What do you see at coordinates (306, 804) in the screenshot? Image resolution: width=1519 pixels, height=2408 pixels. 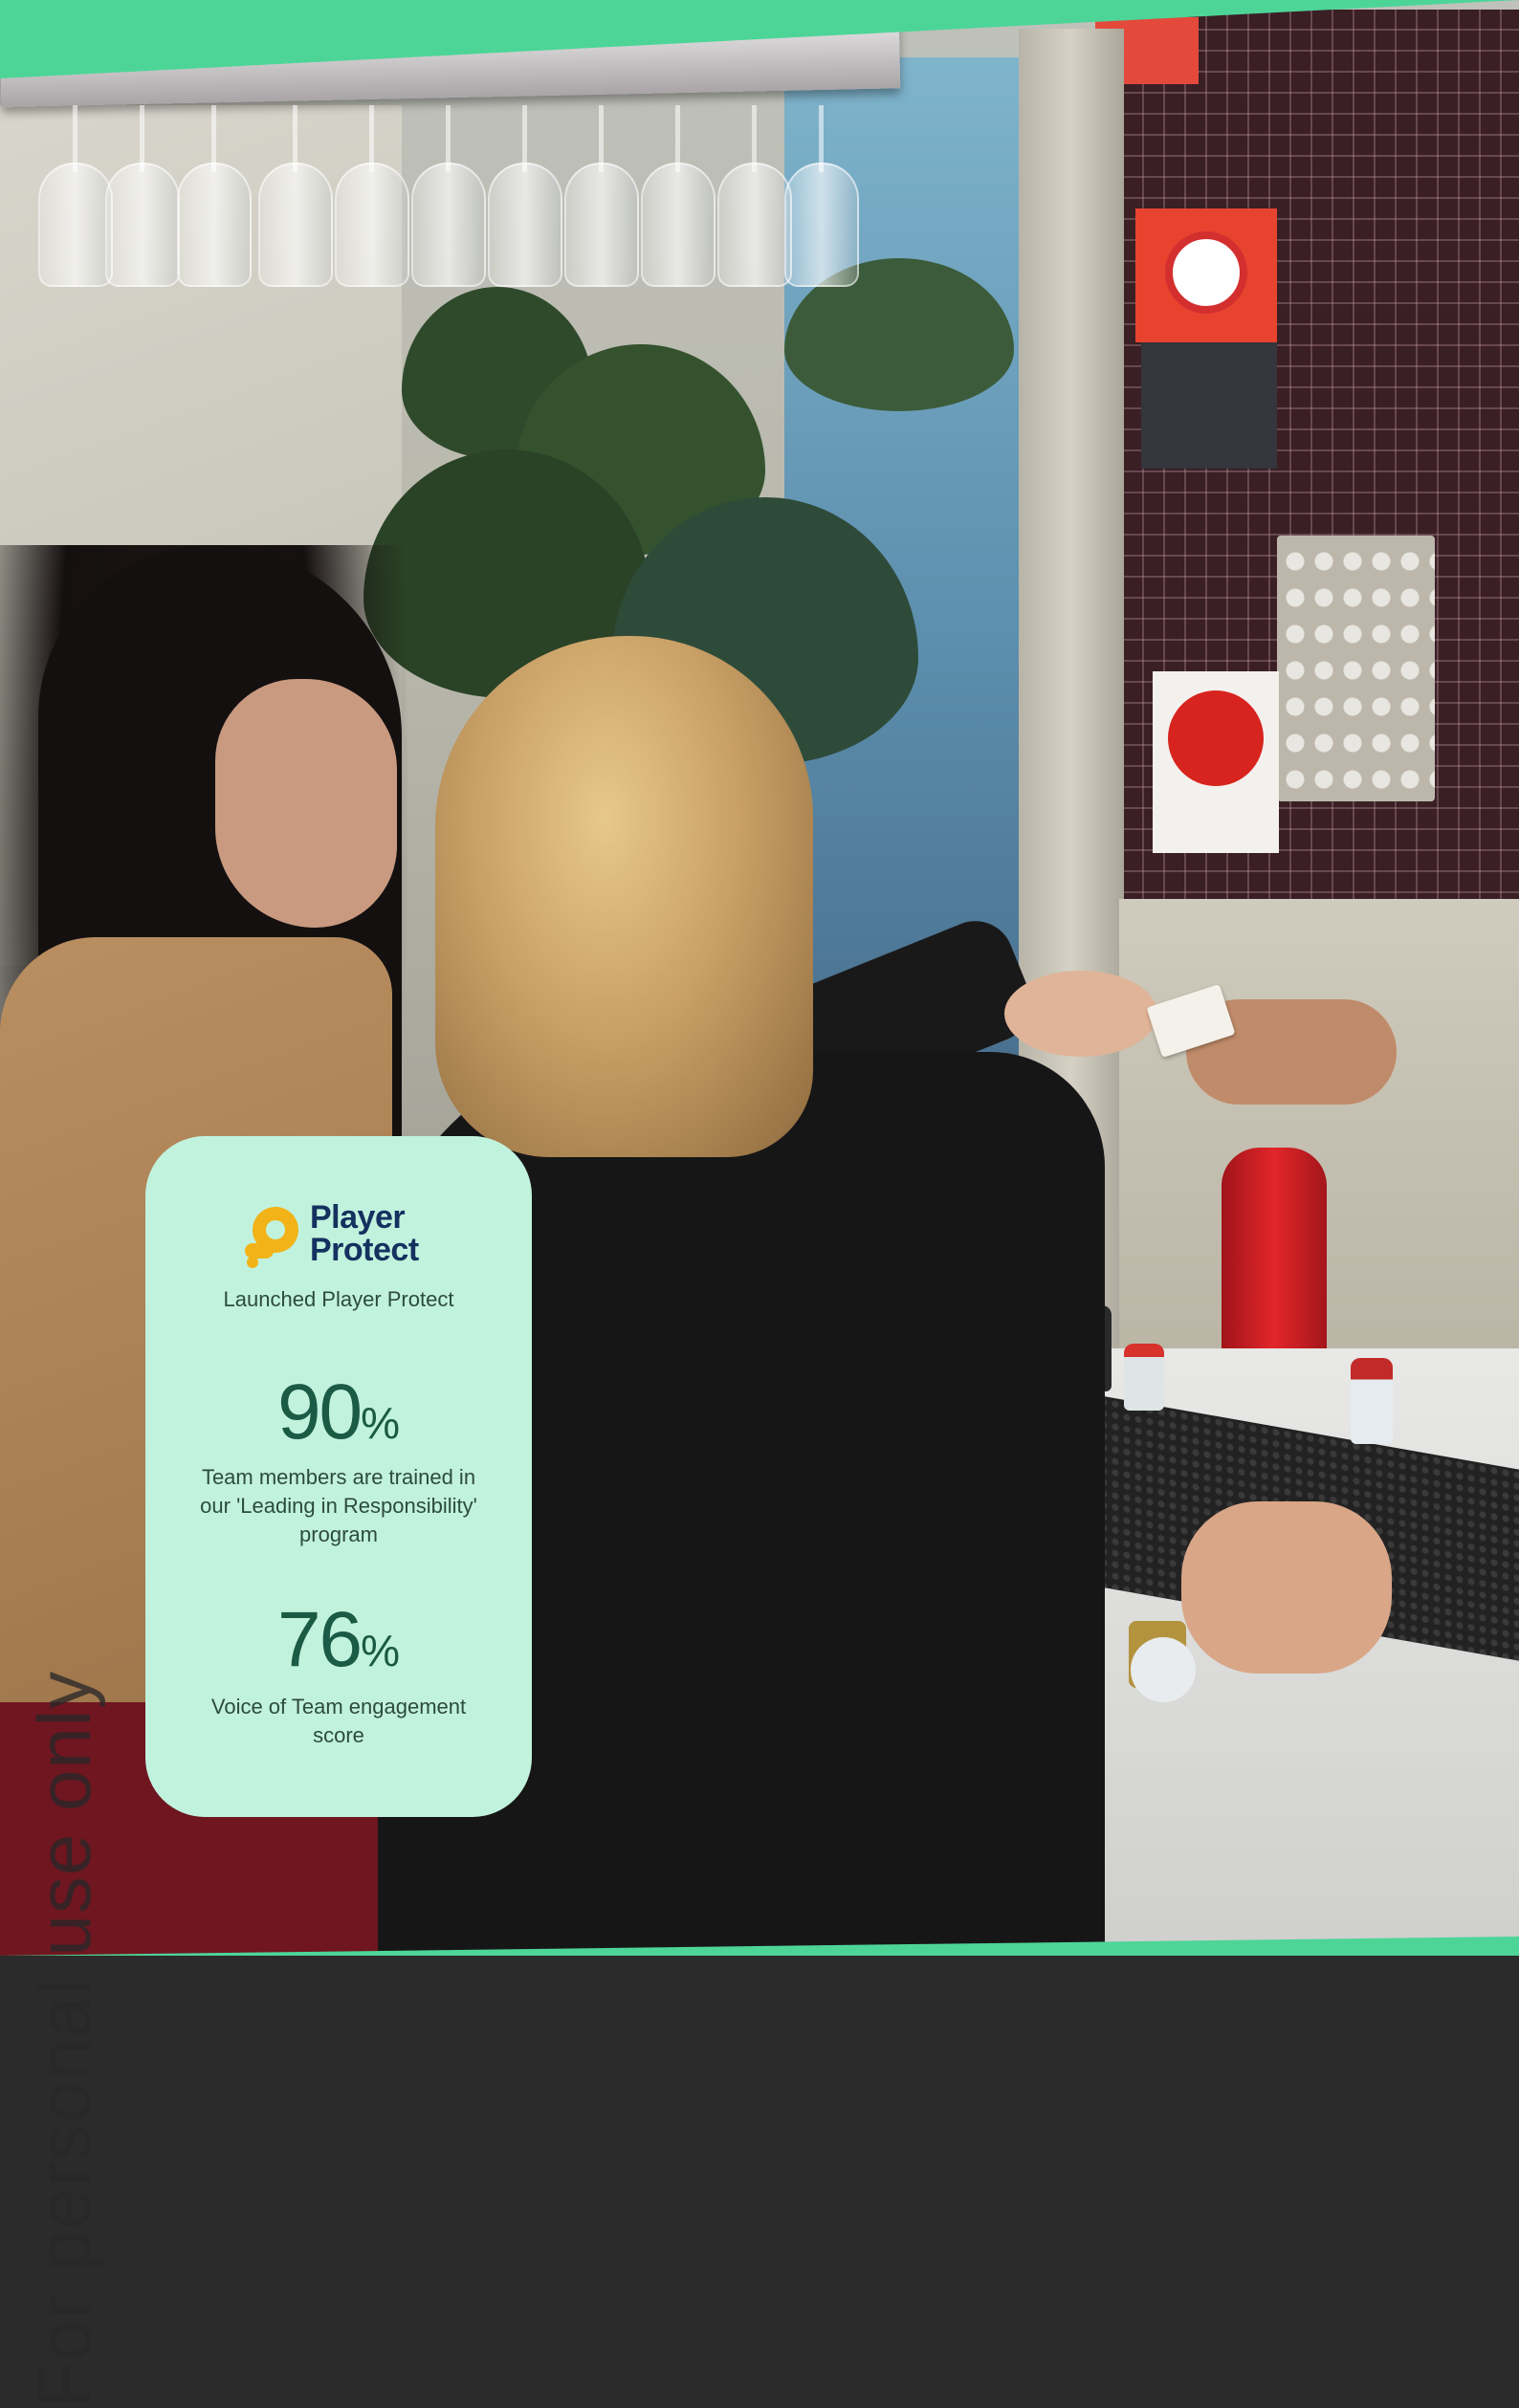 I see `person-left-face` at bounding box center [306, 804].